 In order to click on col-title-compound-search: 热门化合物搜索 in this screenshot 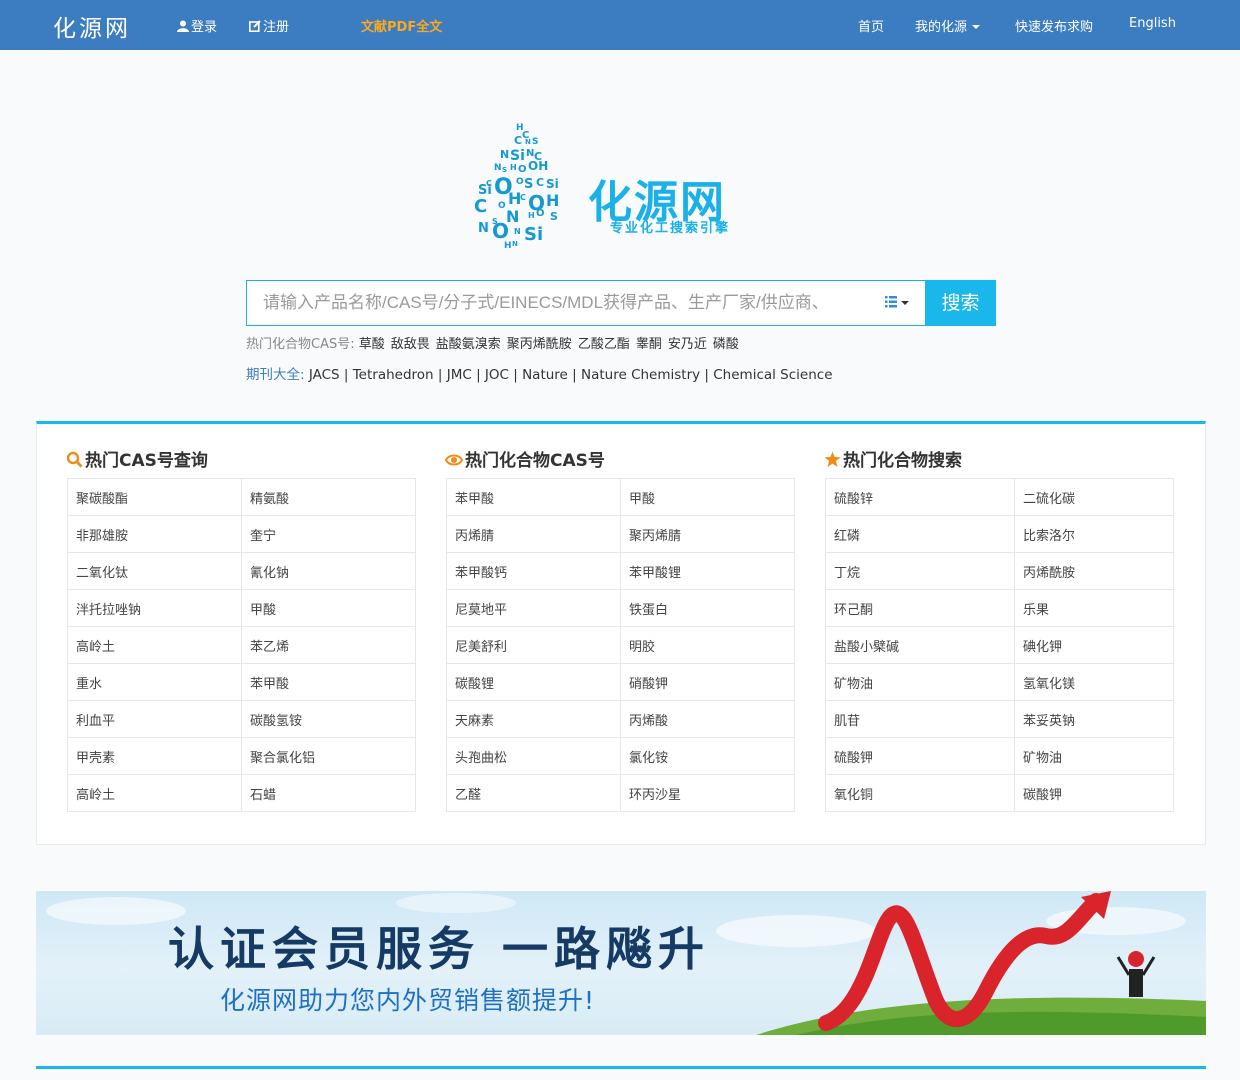, I will do `click(893, 458)`.